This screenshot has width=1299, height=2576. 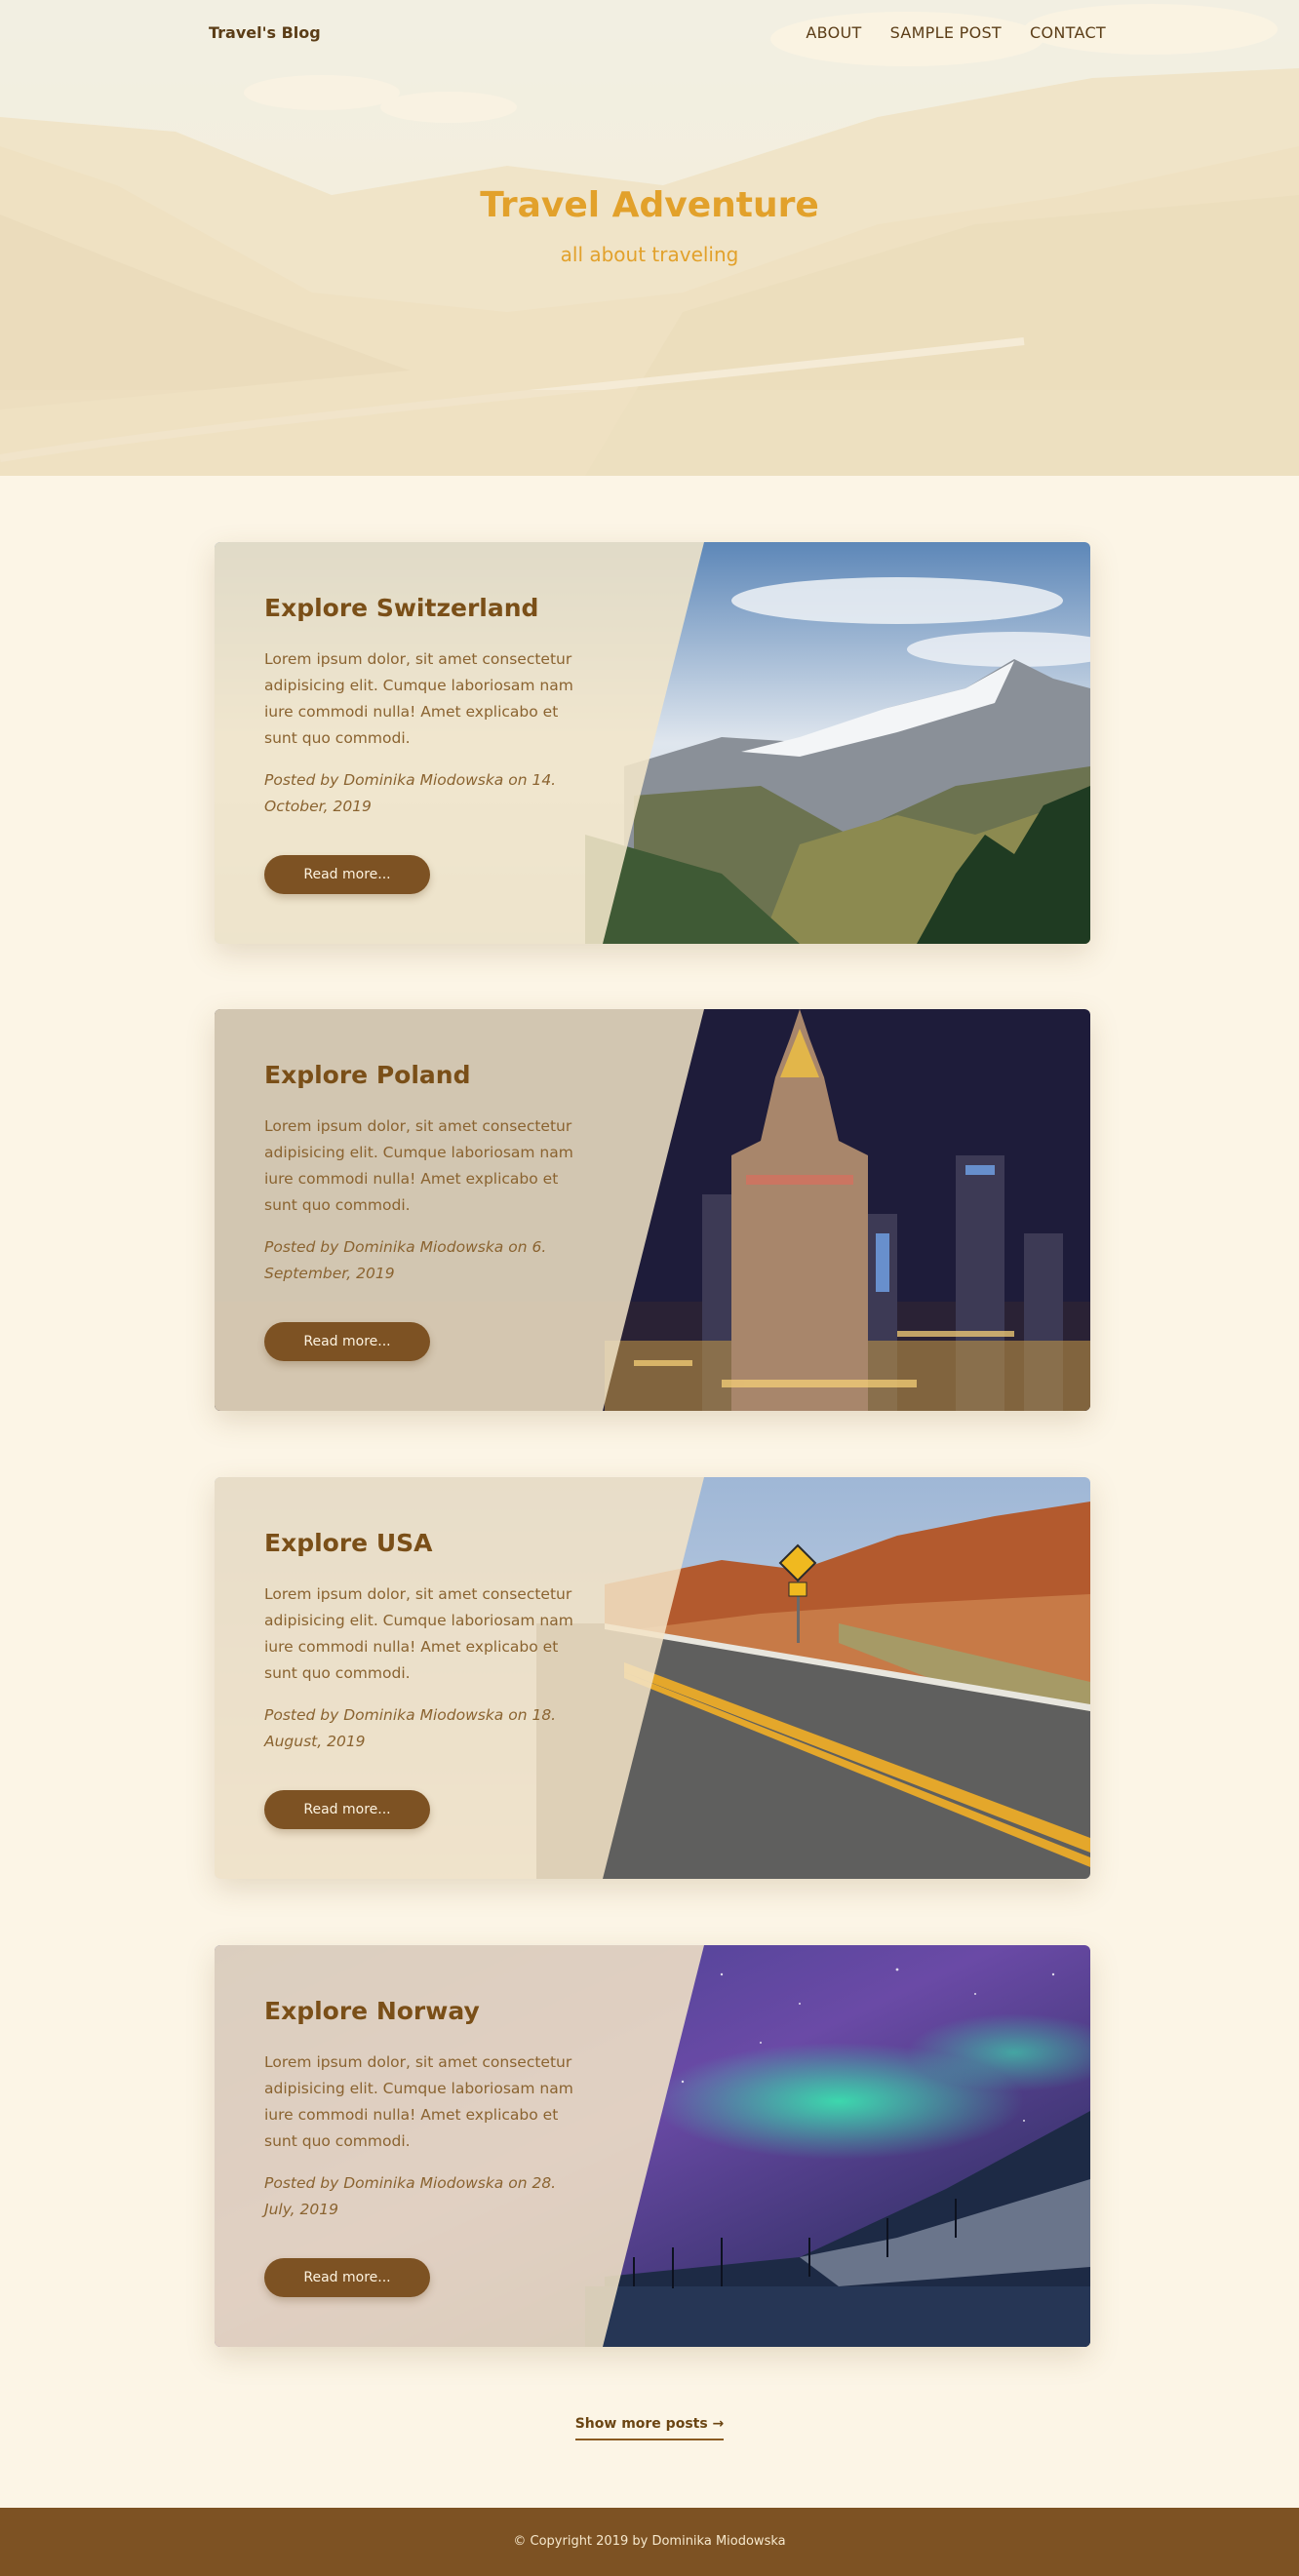 I want to click on copyright-text: © Copyright 2019 by Dominika Miodowska, so click(x=649, y=2541).